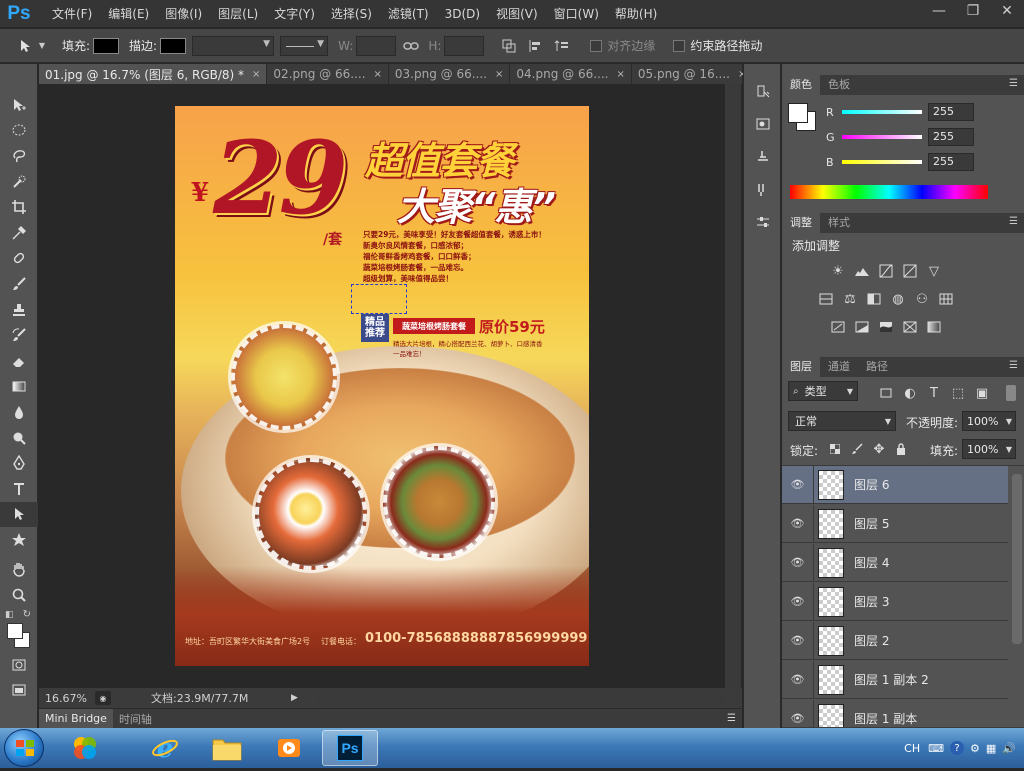  What do you see at coordinates (763, 156) in the screenshot?
I see `info-panel-icon` at bounding box center [763, 156].